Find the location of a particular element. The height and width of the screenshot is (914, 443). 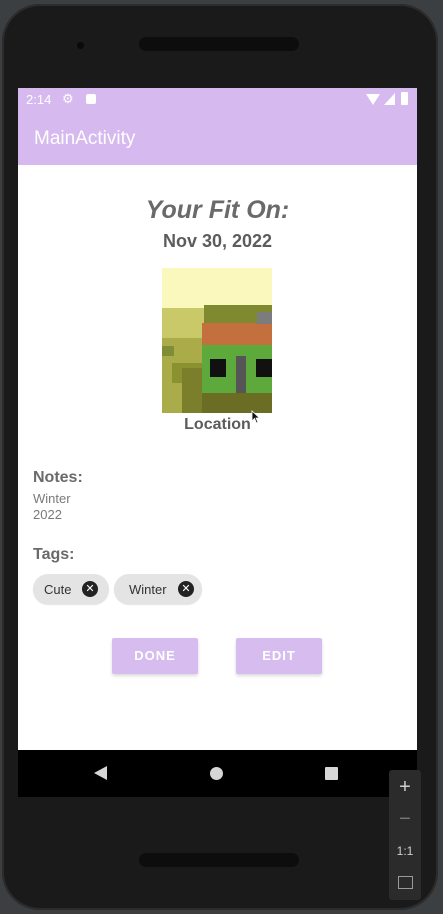

emulator-zoom-panel: + − 1:1 is located at coordinates (405, 835).